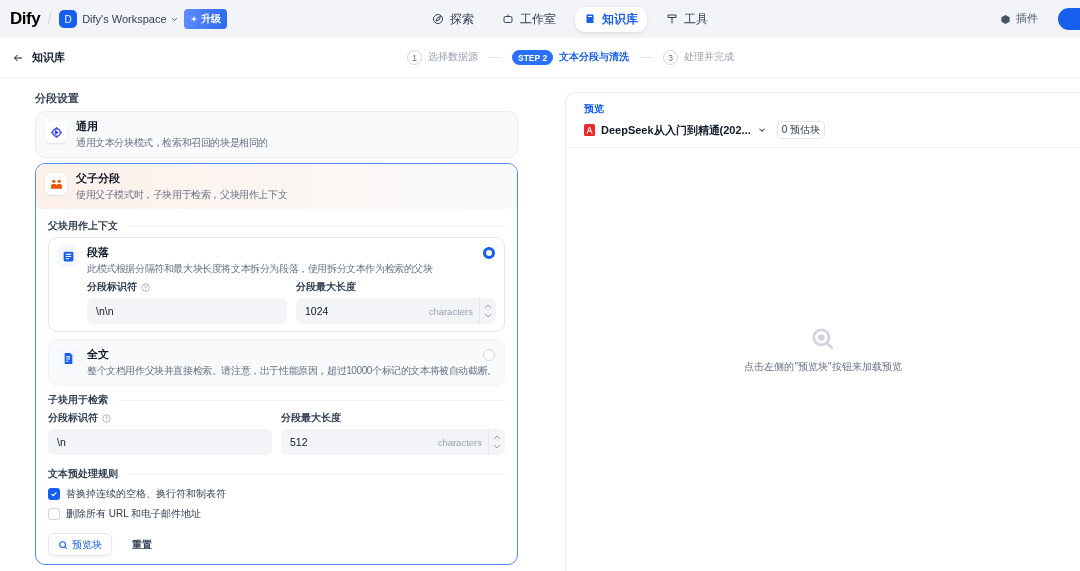 This screenshot has width=1080, height=571. I want to click on sparkle-icon, so click(193, 19).